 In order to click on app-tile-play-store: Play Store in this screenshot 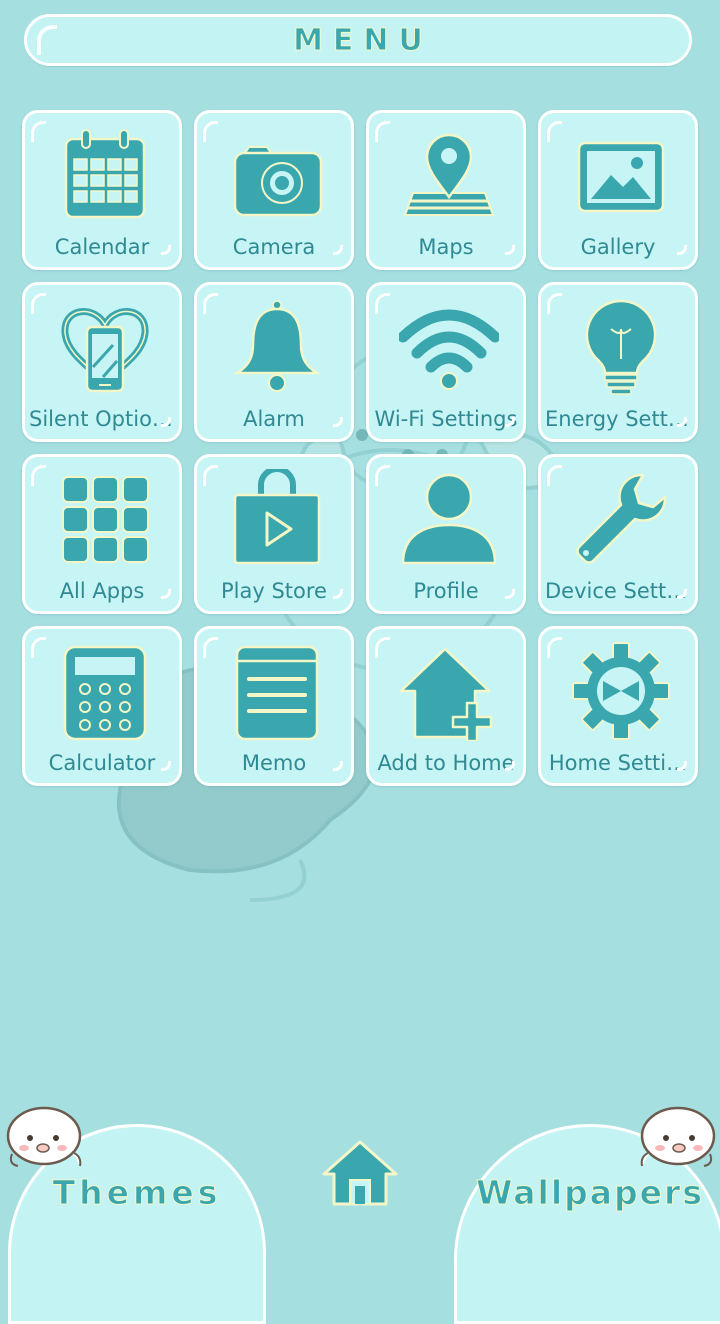, I will do `click(274, 534)`.